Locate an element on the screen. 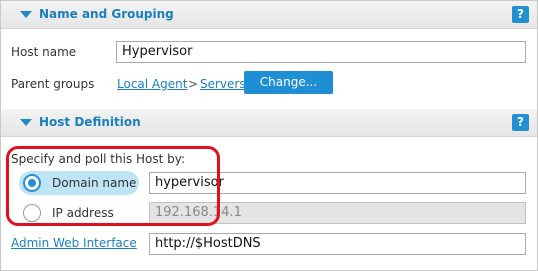 Image resolution: width=538 pixels, height=271 pixels. parent-group-servers-link: Servers is located at coordinates (223, 84).